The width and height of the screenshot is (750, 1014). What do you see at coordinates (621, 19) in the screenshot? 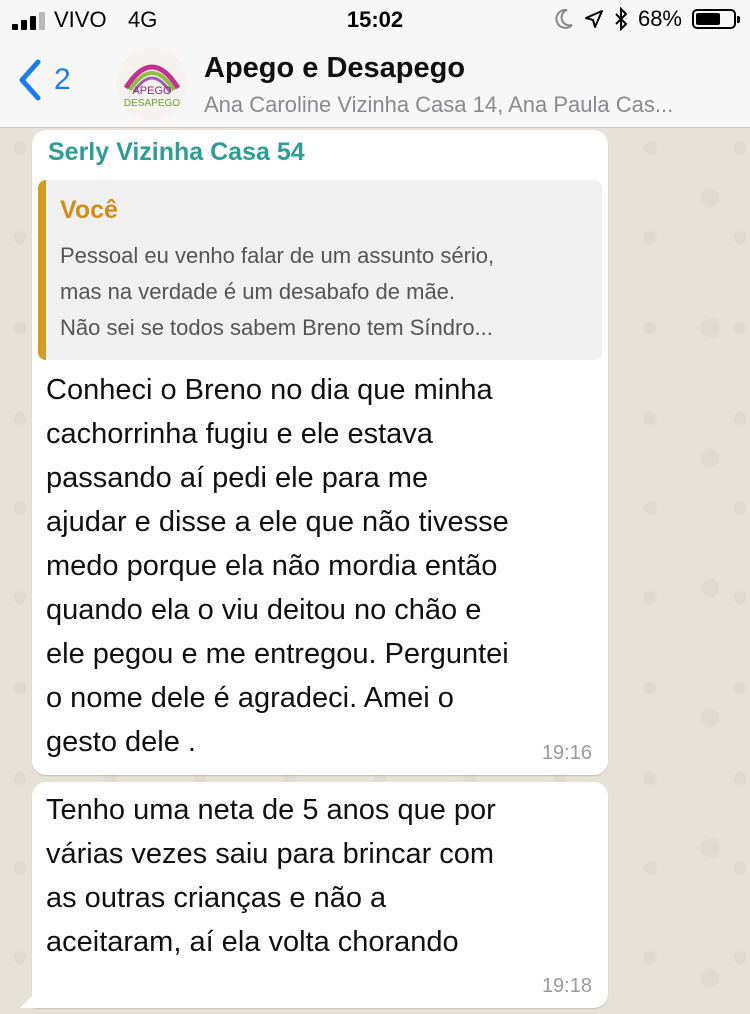
I see `bluetooth-icon` at bounding box center [621, 19].